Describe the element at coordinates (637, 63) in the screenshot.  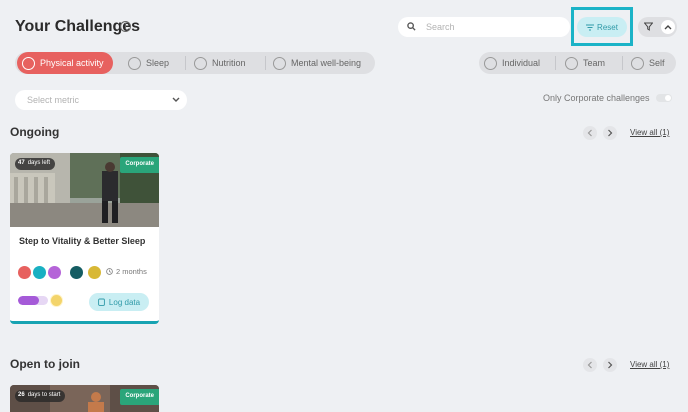
I see `self-icon` at that location.